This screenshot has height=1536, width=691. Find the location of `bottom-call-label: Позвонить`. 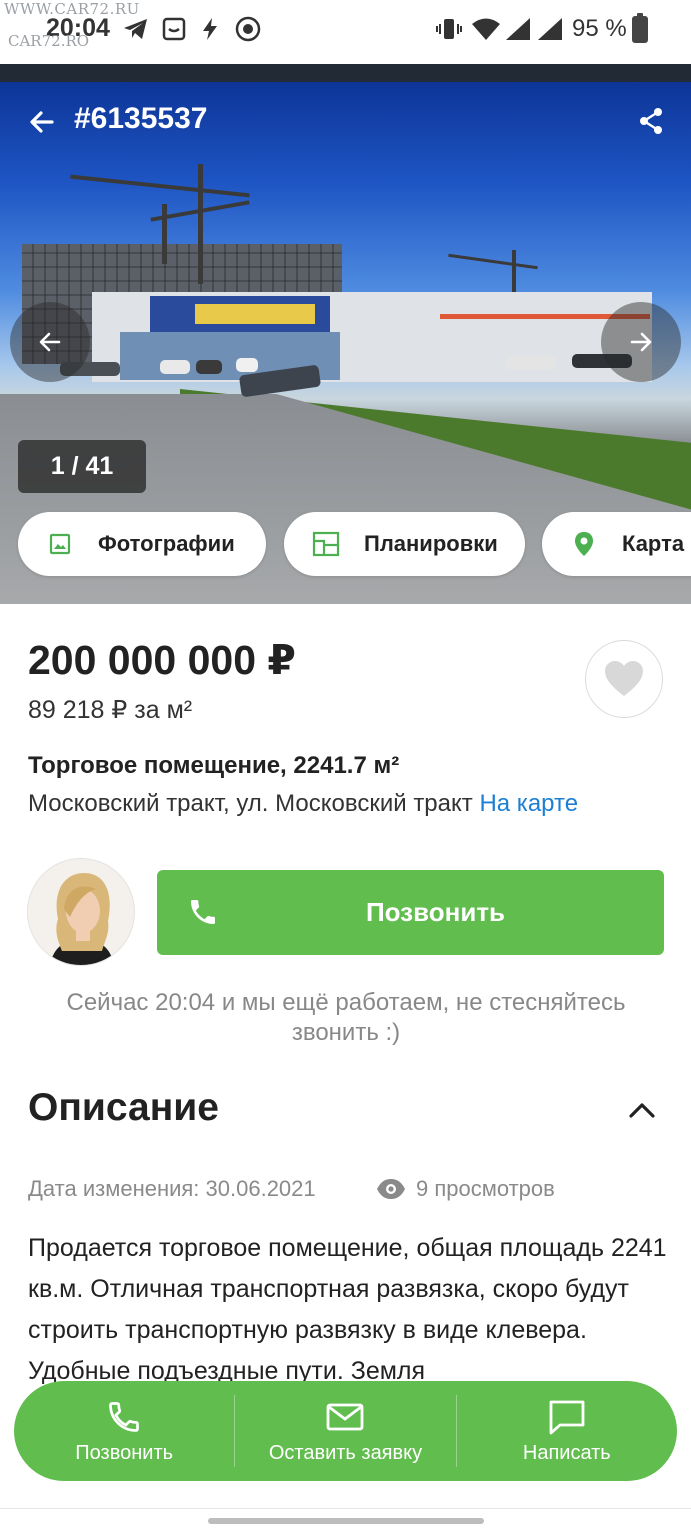

bottom-call-label: Позвонить is located at coordinates (124, 1452).